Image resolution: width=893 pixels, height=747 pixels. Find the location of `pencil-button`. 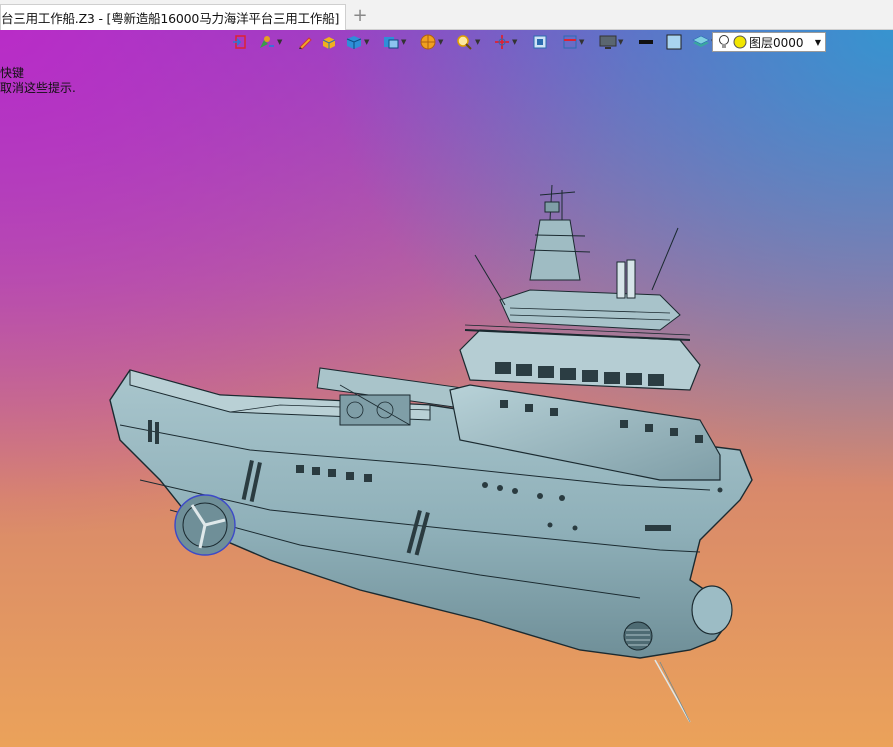

pencil-button is located at coordinates (305, 42).